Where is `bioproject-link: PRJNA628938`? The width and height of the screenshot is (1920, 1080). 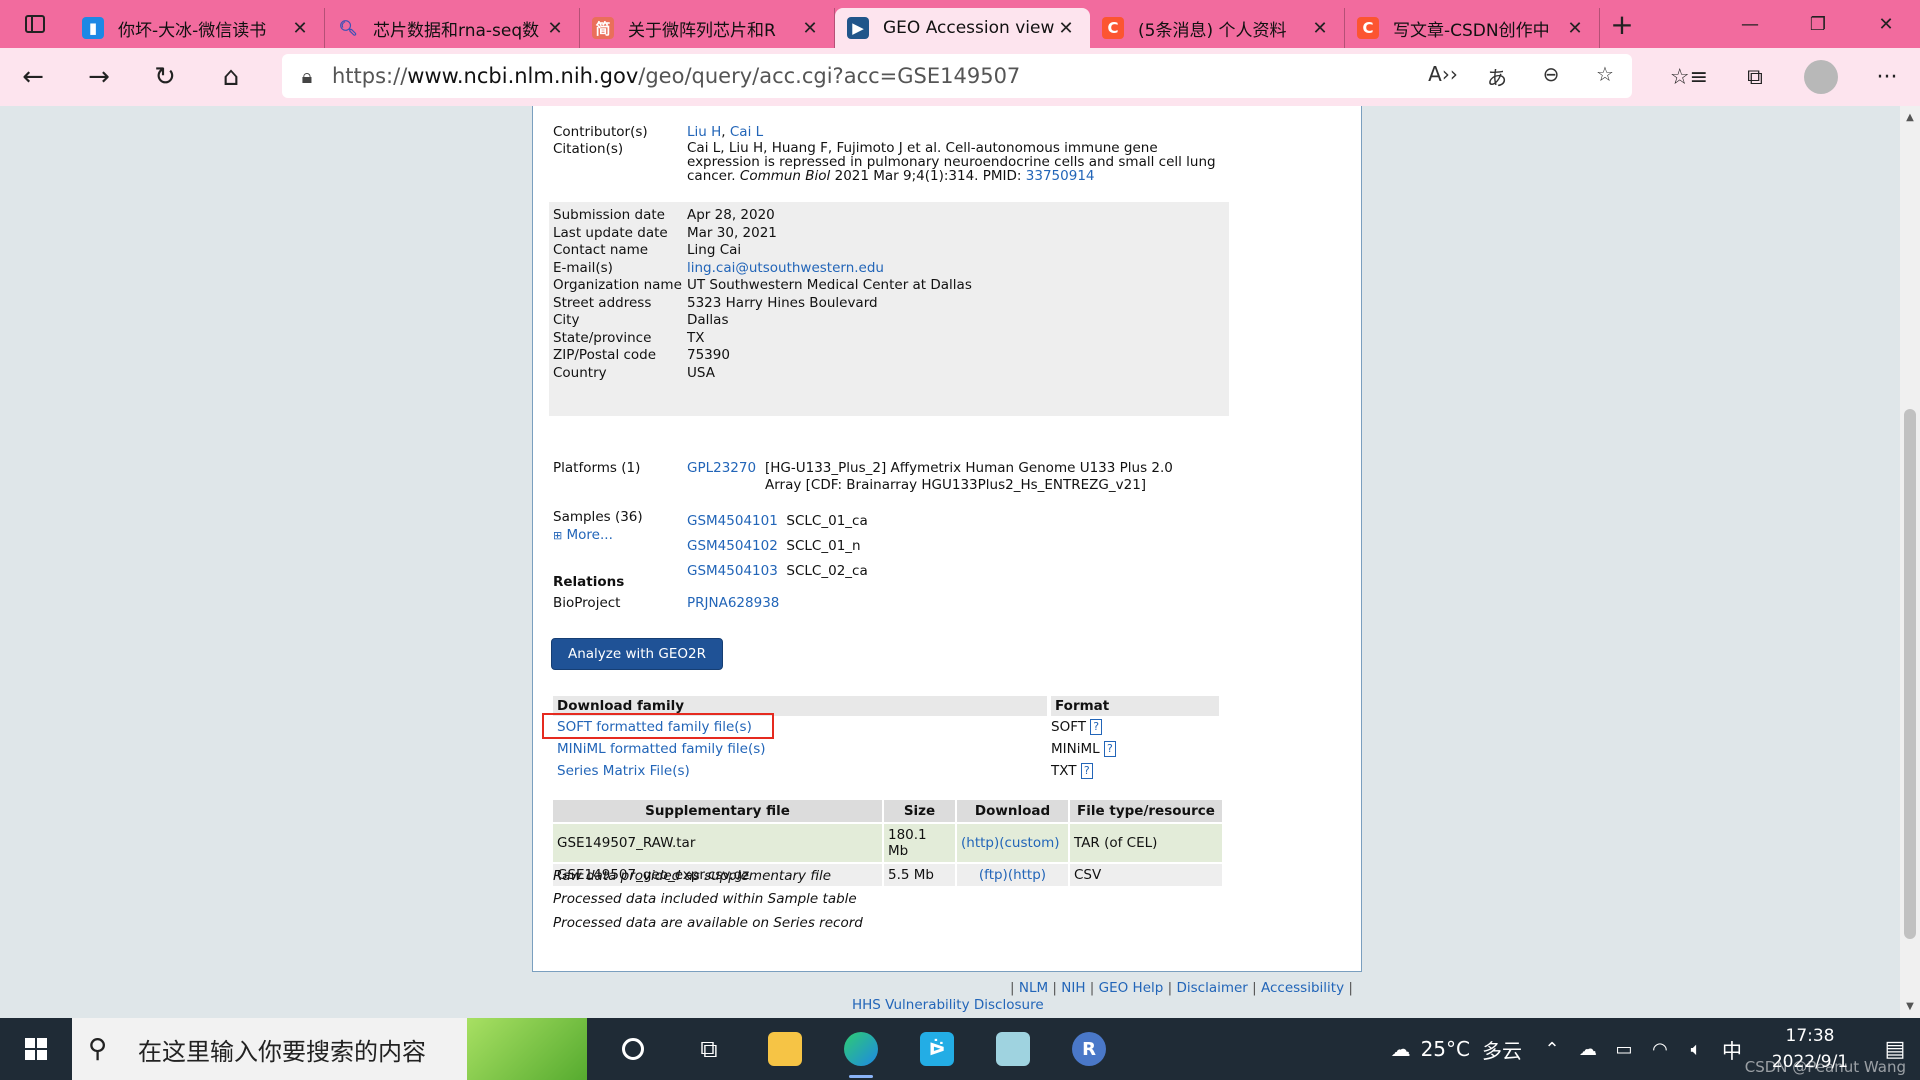
bioproject-link: PRJNA628938 is located at coordinates (733, 603).